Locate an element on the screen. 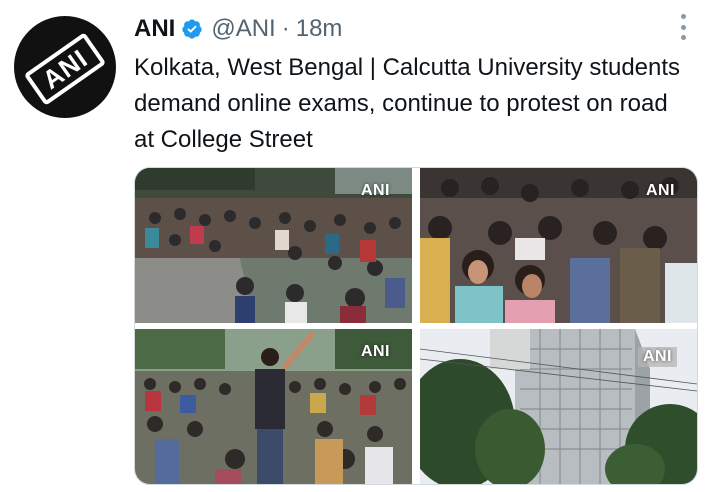  author-handle: @ANI is located at coordinates (243, 29).